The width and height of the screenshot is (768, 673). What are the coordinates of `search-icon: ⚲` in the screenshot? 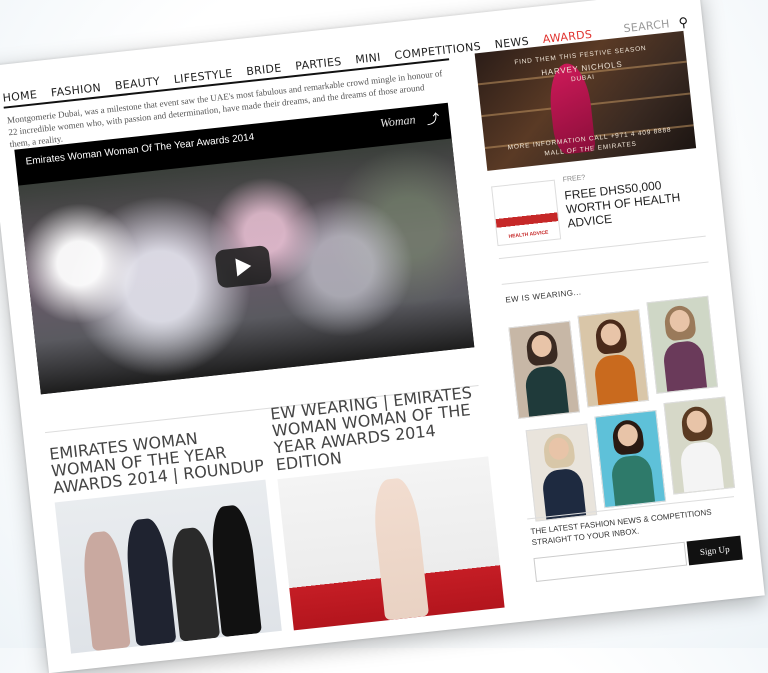 It's located at (683, 23).